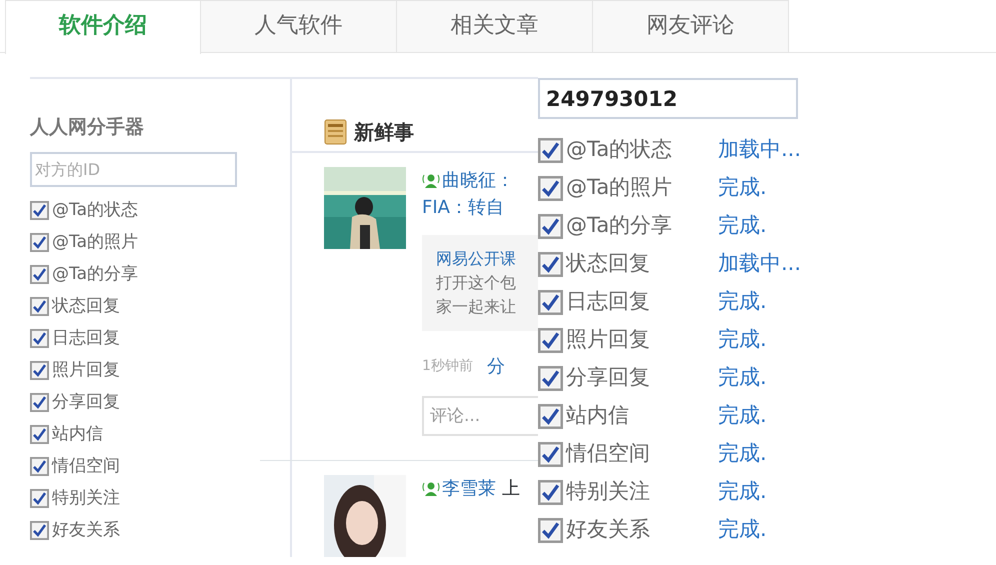  I want to click on panel-title: 人人网分手器, so click(87, 127).